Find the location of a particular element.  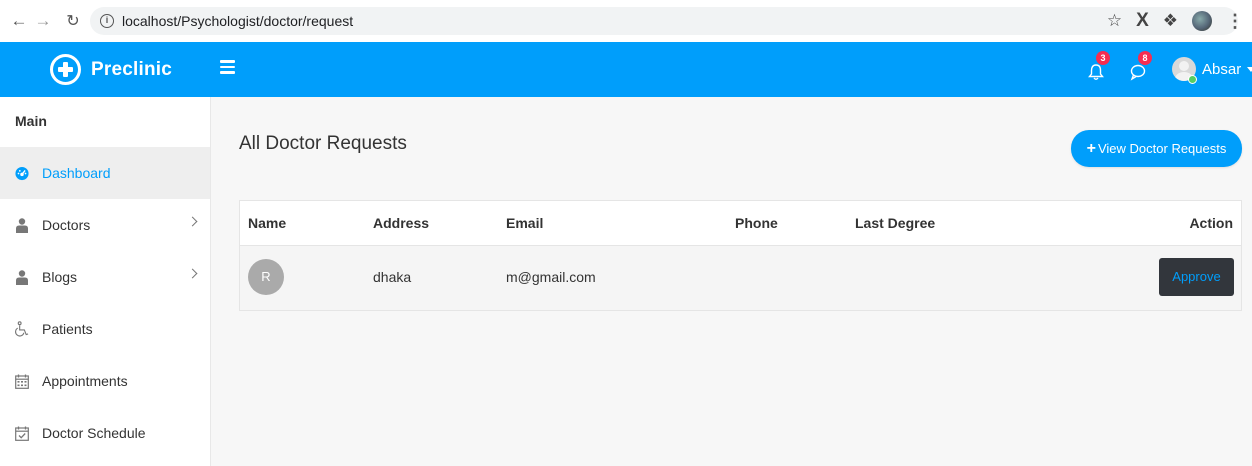

chat-bubble-icon is located at coordinates (1138, 72).